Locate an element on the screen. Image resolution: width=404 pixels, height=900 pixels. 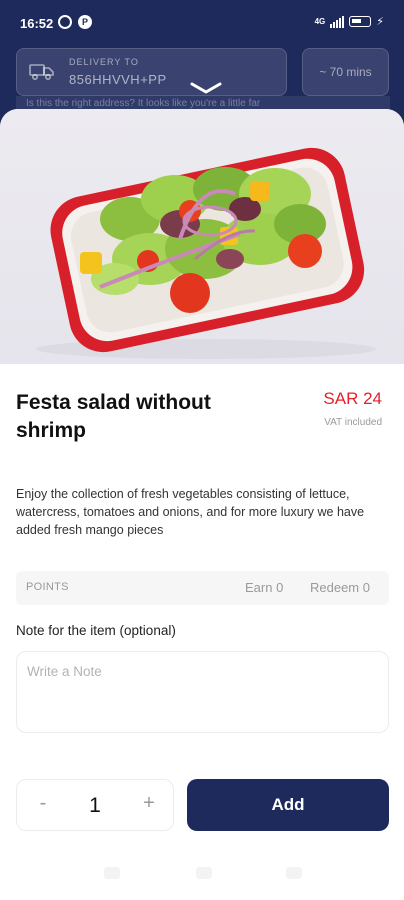
battery-icon is located at coordinates (360, 21).